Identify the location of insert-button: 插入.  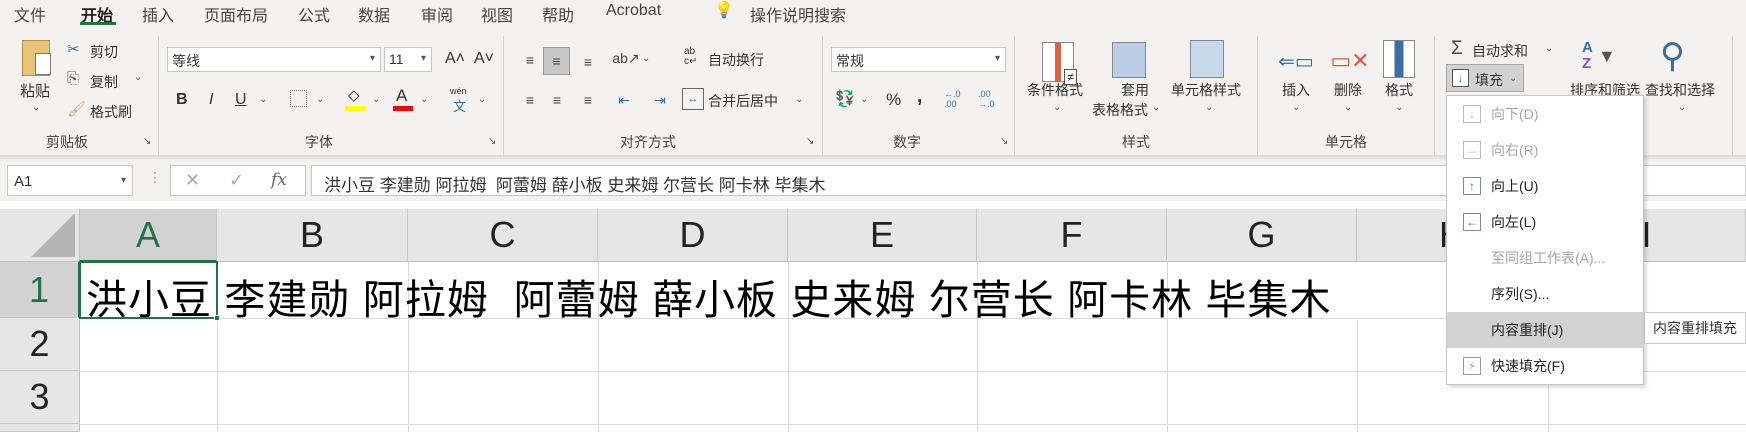
(1296, 90).